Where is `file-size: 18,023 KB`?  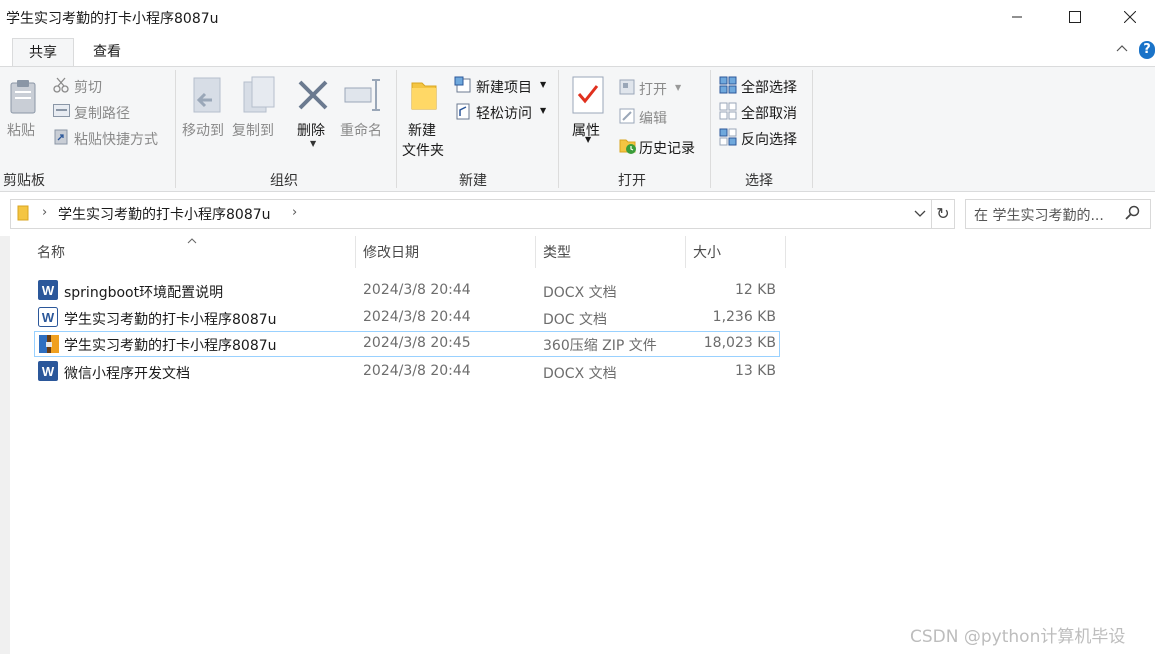 file-size: 18,023 KB is located at coordinates (739, 343).